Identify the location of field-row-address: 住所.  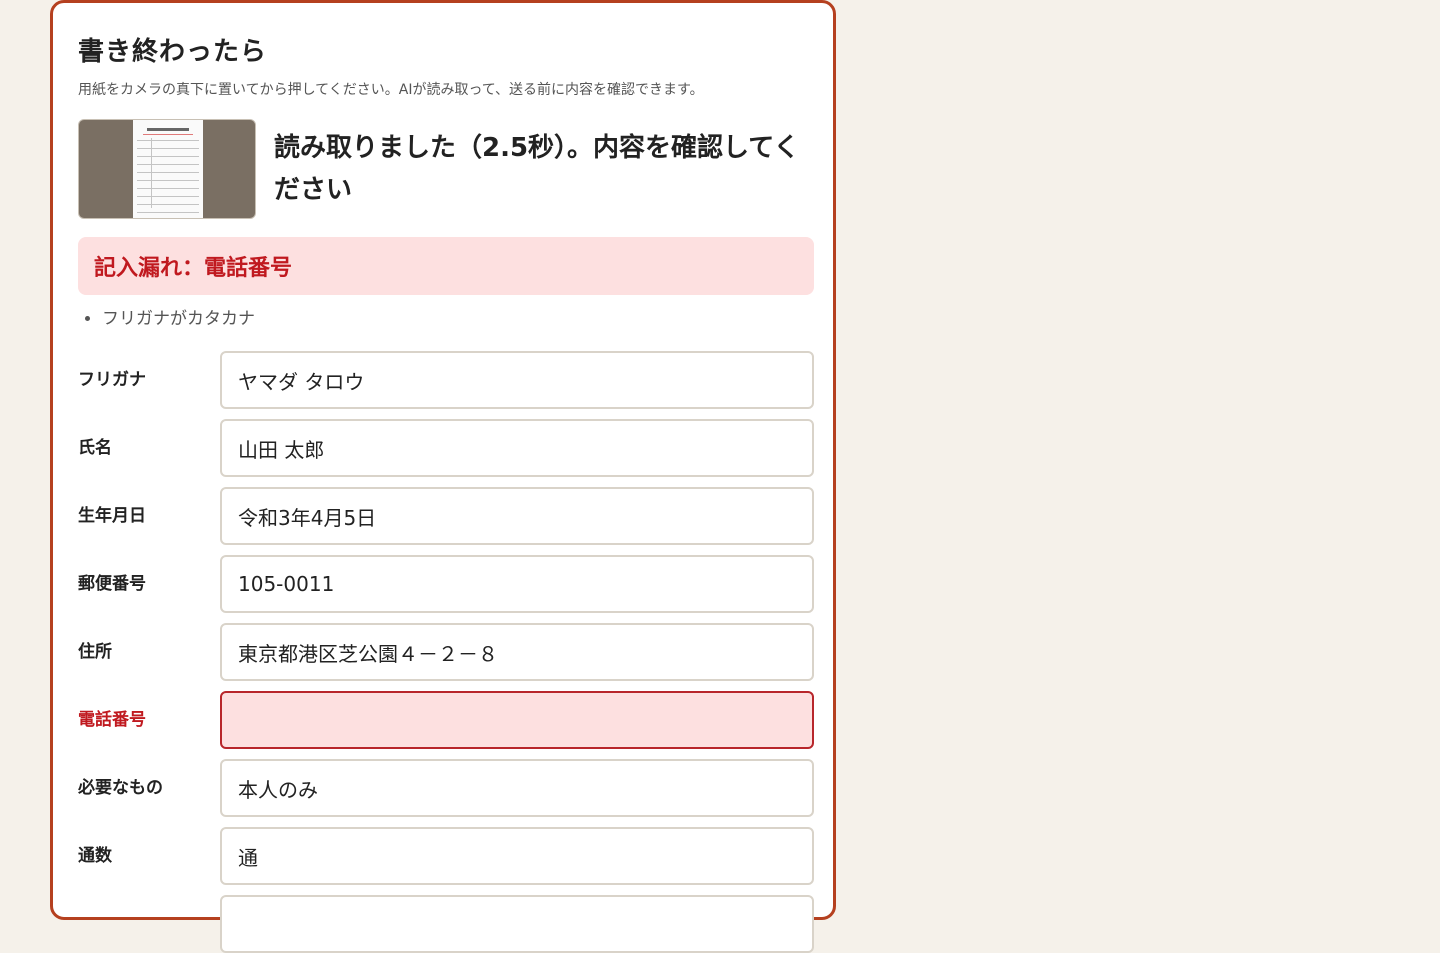
(446, 652).